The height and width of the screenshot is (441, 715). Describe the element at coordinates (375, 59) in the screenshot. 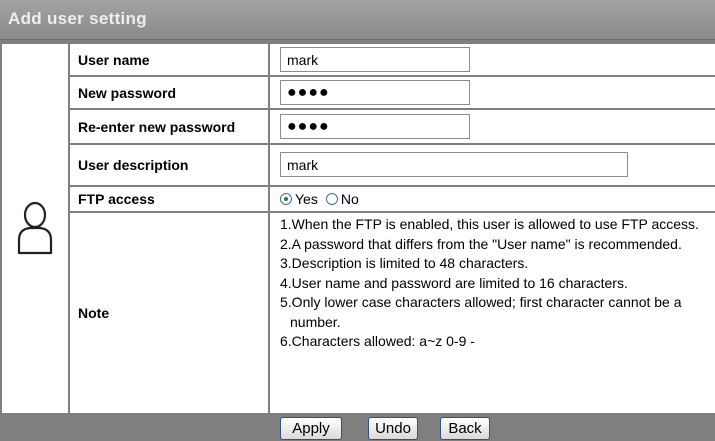

I see `user-name-input` at that location.